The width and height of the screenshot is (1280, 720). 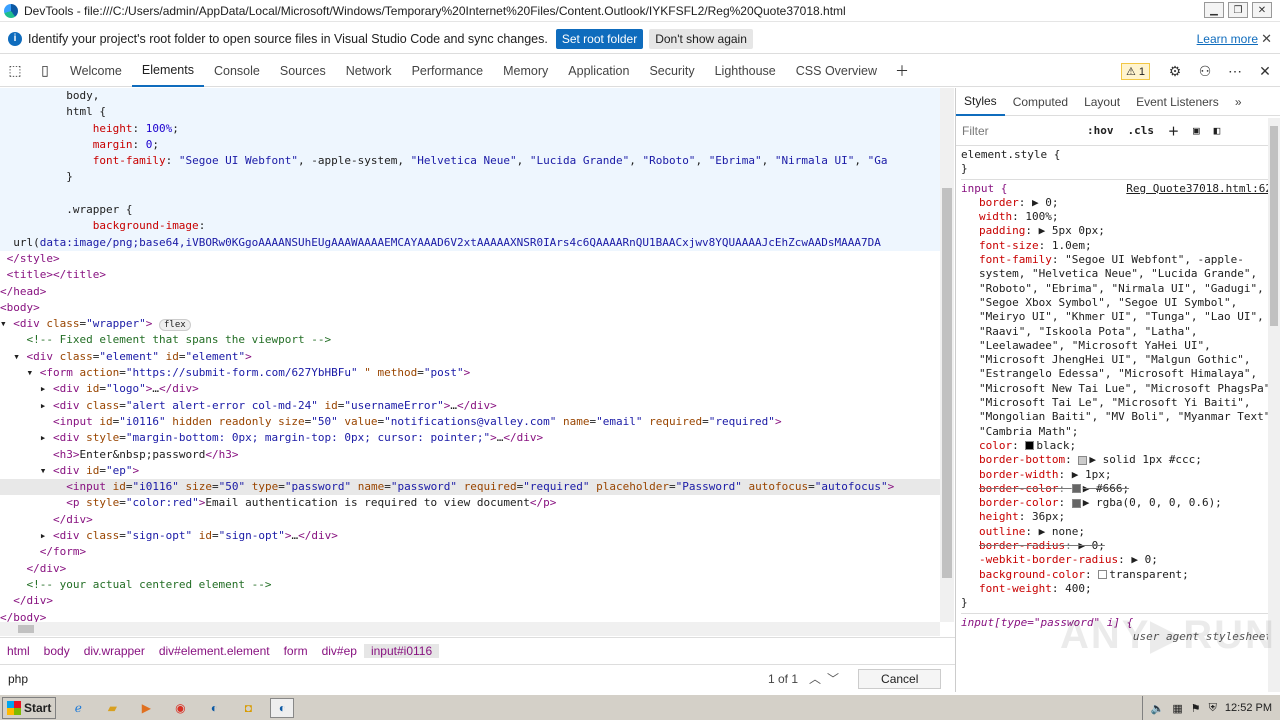 I want to click on dom-node-line: margin: 0;, so click(x=470, y=145).